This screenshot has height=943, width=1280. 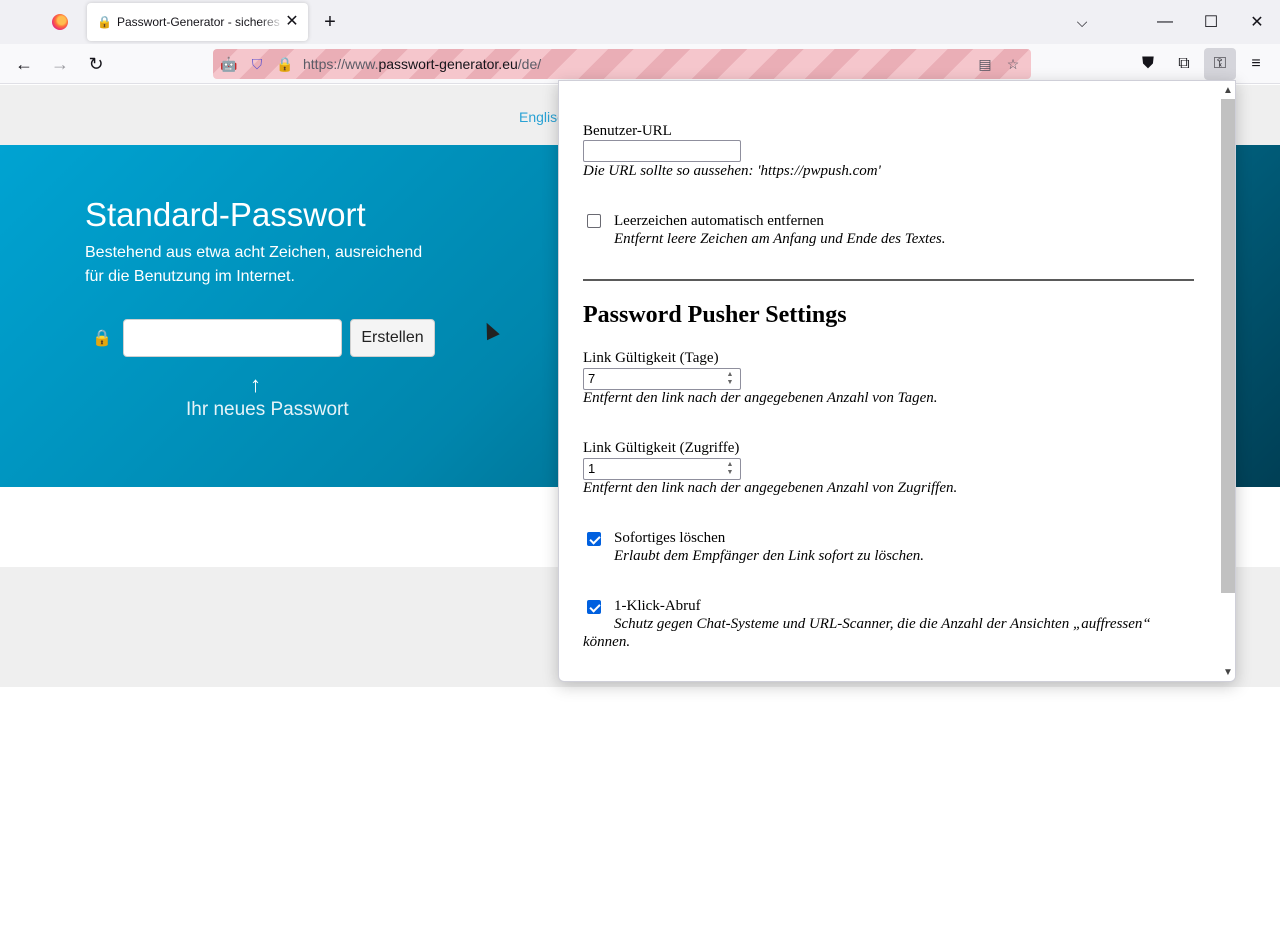 What do you see at coordinates (730, 379) in the screenshot?
I see `days-spinner-icon: ▲ ▼` at bounding box center [730, 379].